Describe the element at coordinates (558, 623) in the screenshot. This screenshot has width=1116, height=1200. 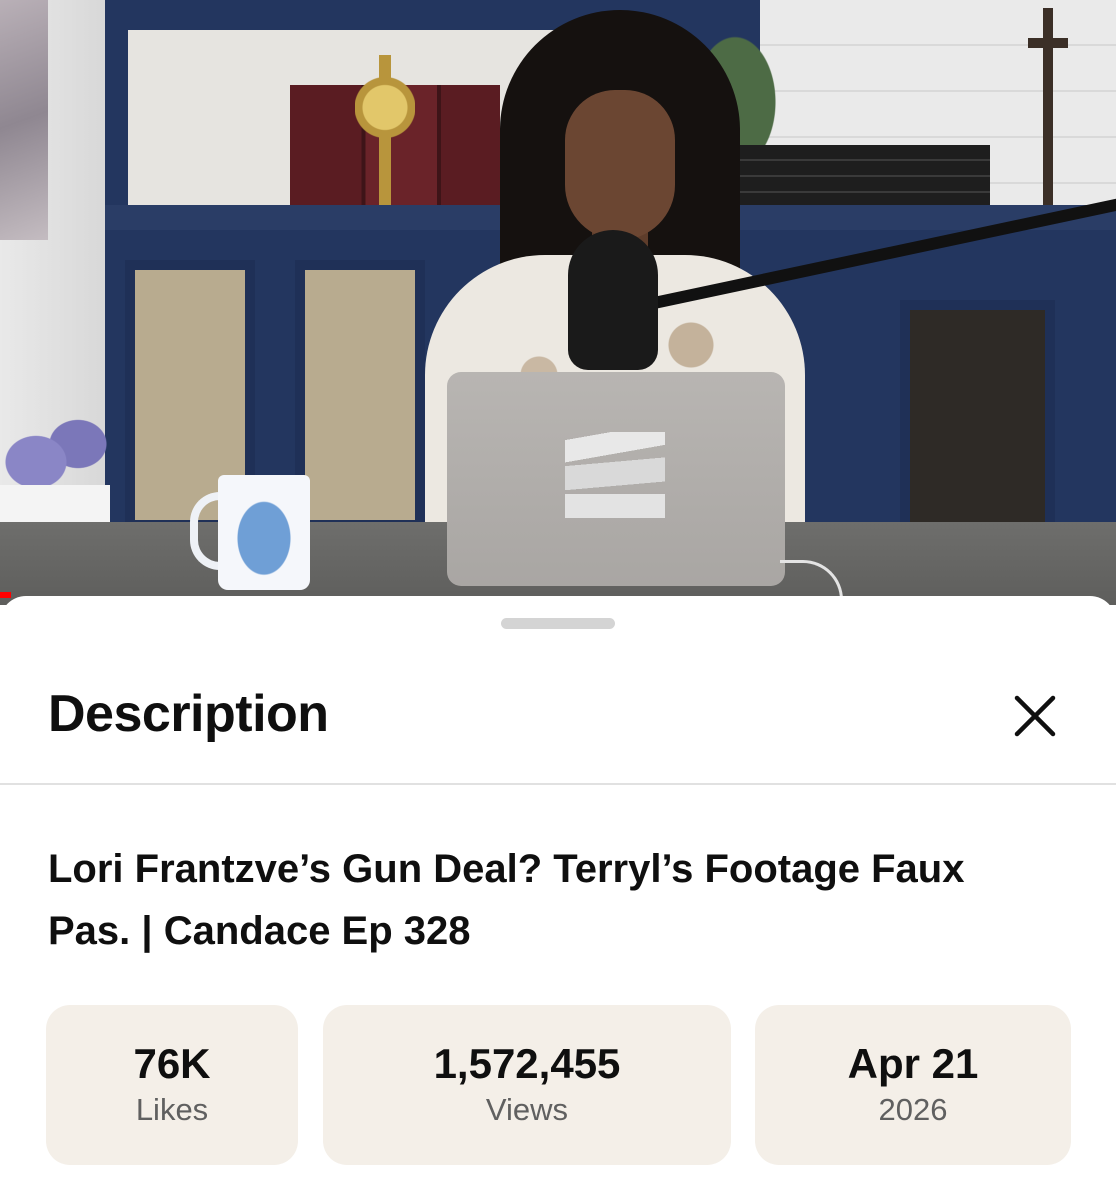
I see `drag-handle` at that location.